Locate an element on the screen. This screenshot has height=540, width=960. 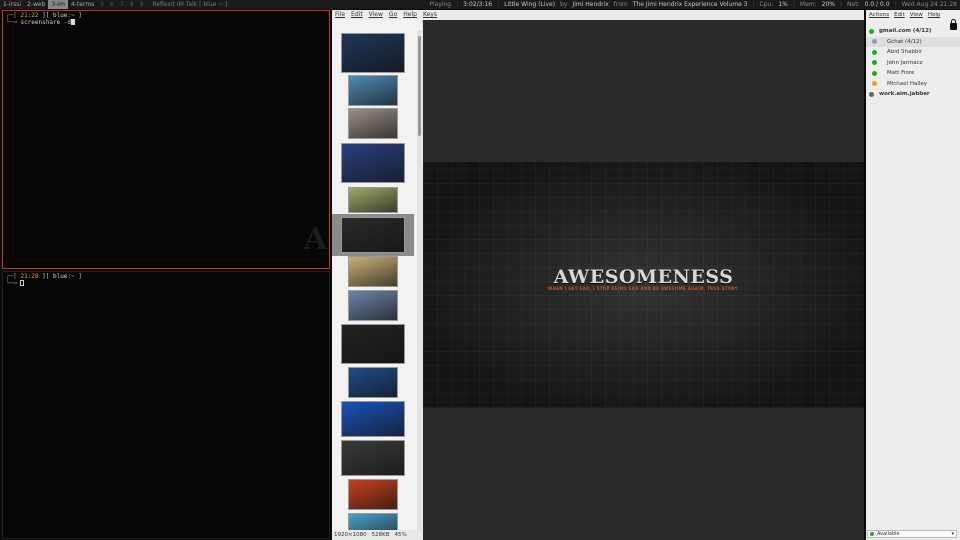
viewer-statusbar: 1920×1080 528KB 45% is located at coordinates (377, 535).